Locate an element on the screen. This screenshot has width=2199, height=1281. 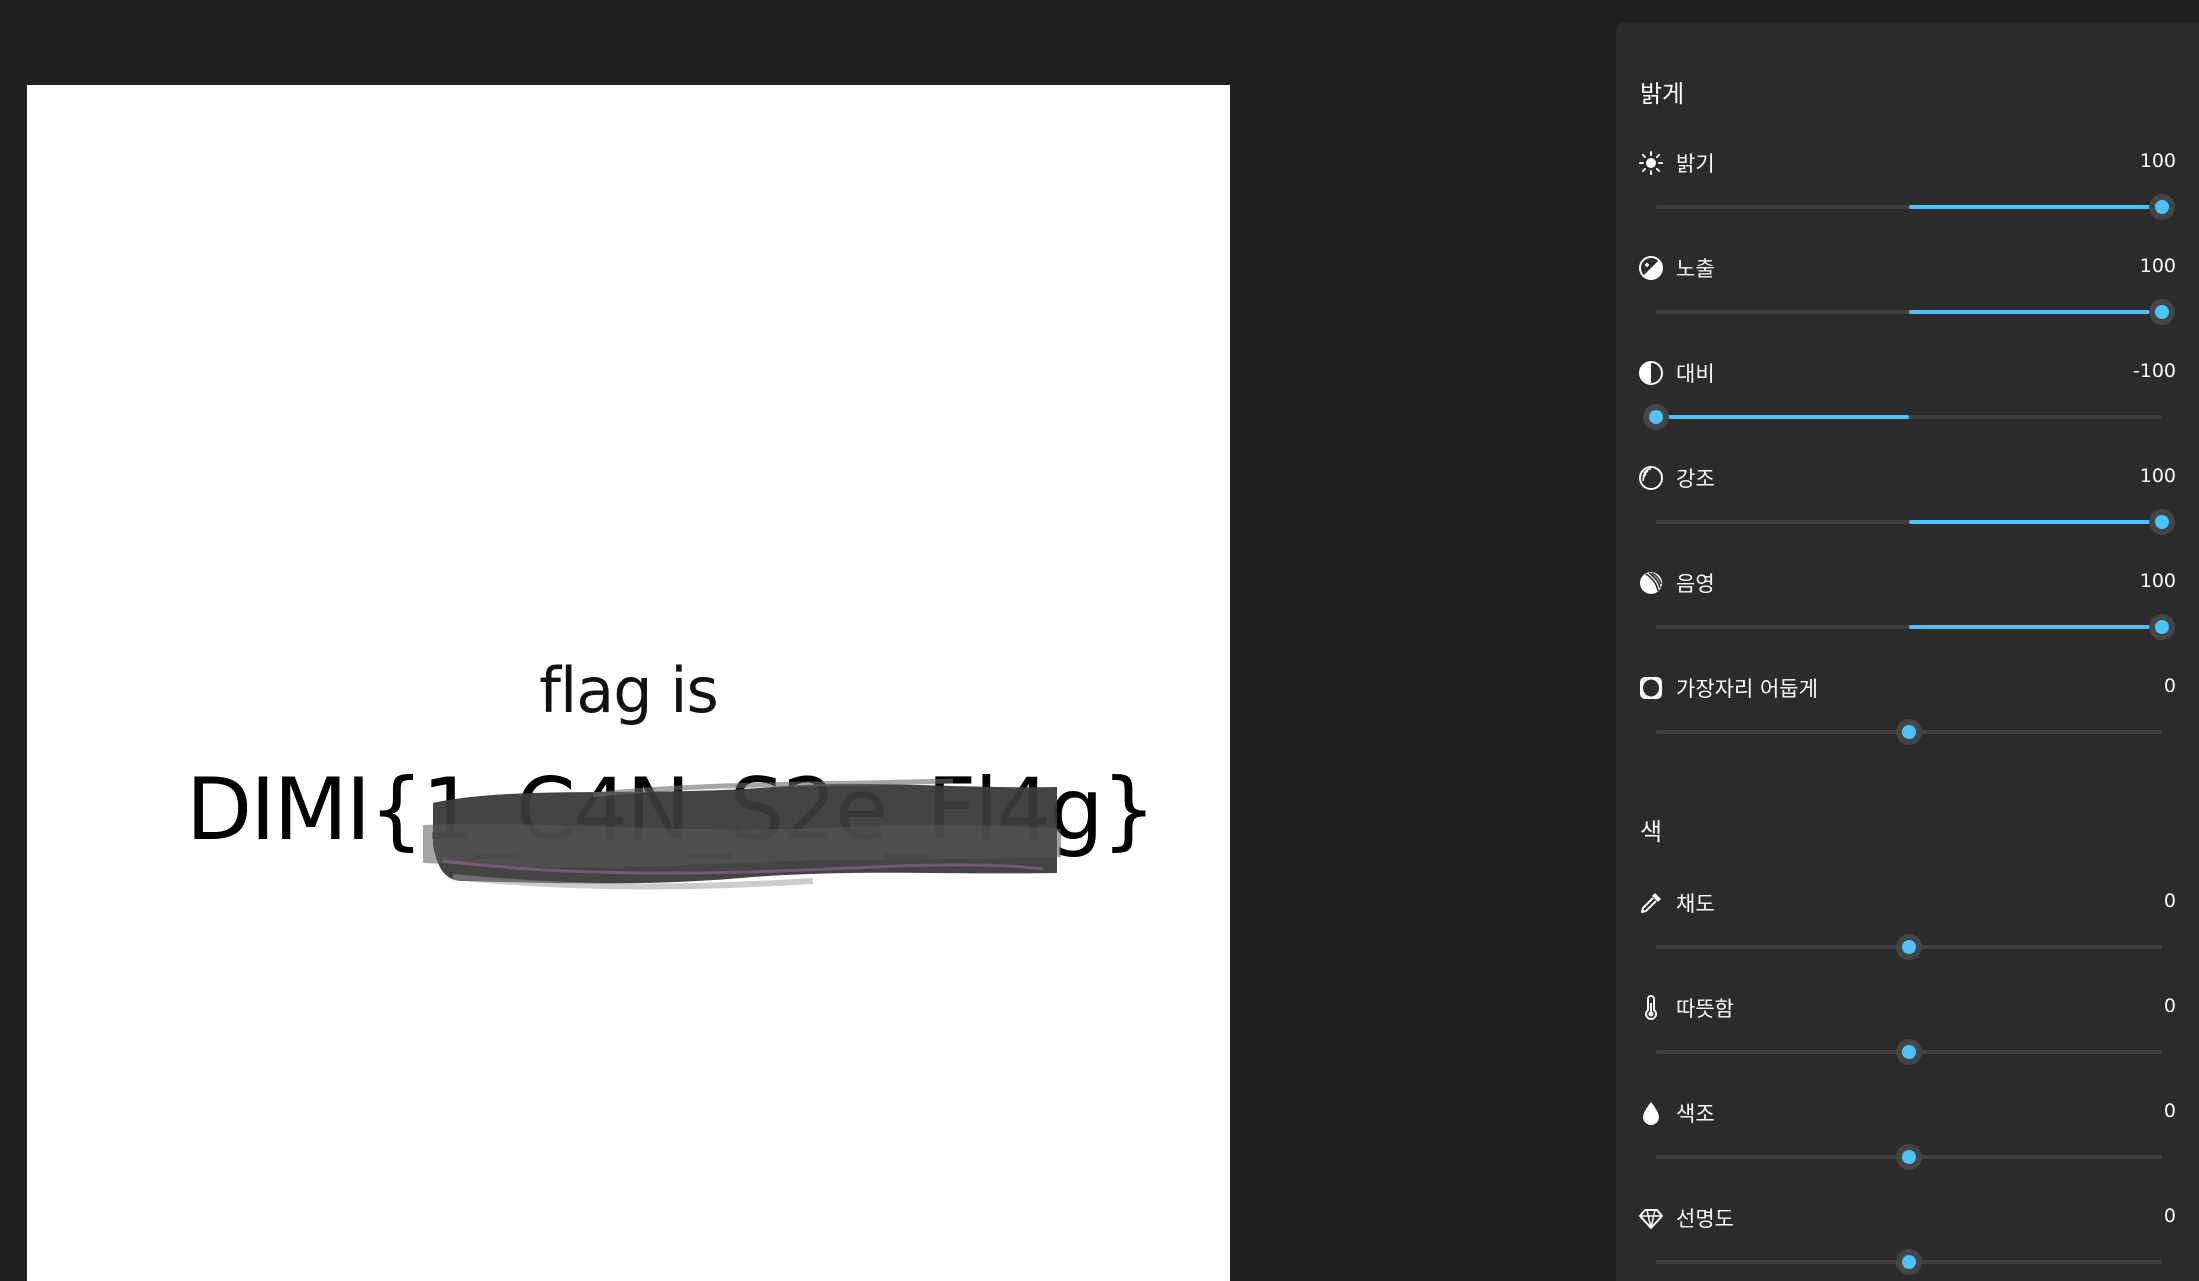
saturation-label: 채도 is located at coordinates (1695, 904).